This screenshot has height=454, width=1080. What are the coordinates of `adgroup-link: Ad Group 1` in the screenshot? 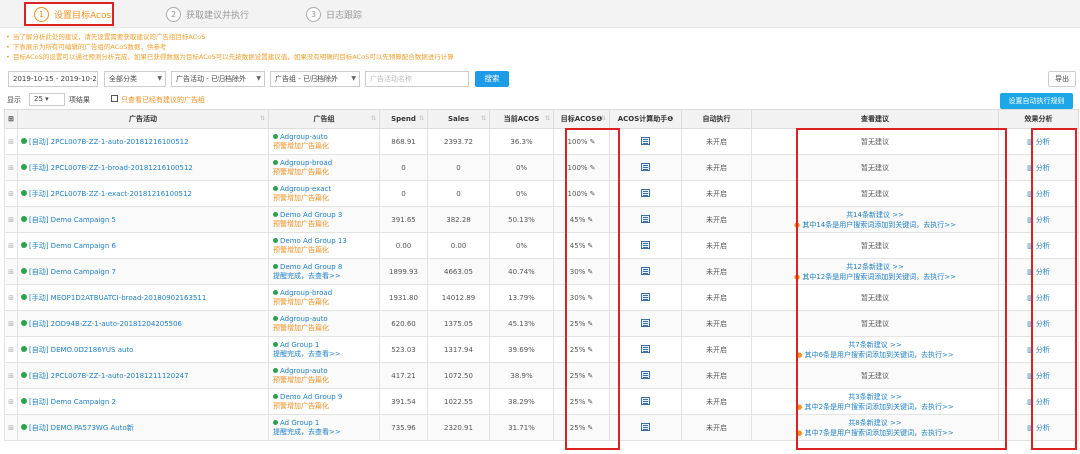 It's located at (326, 345).